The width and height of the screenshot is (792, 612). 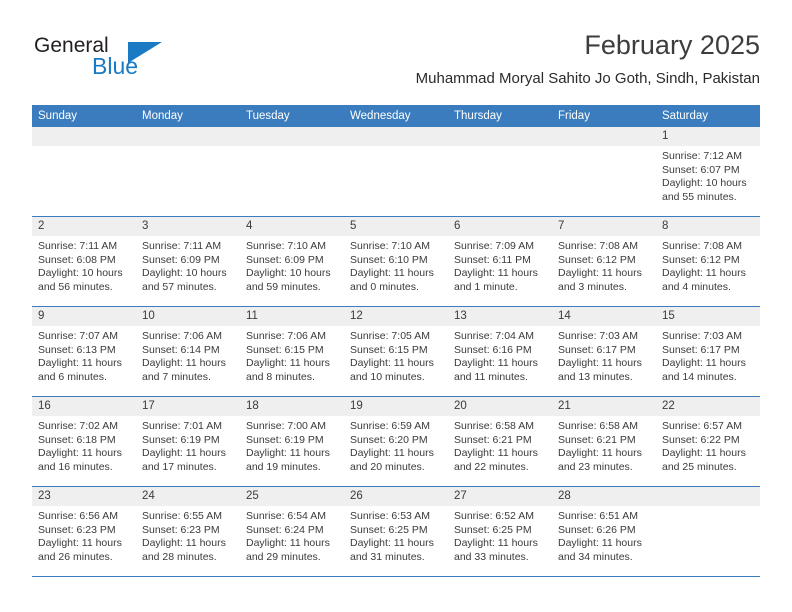 What do you see at coordinates (84, 116) in the screenshot?
I see `weekday-header-sunday: Sunday` at bounding box center [84, 116].